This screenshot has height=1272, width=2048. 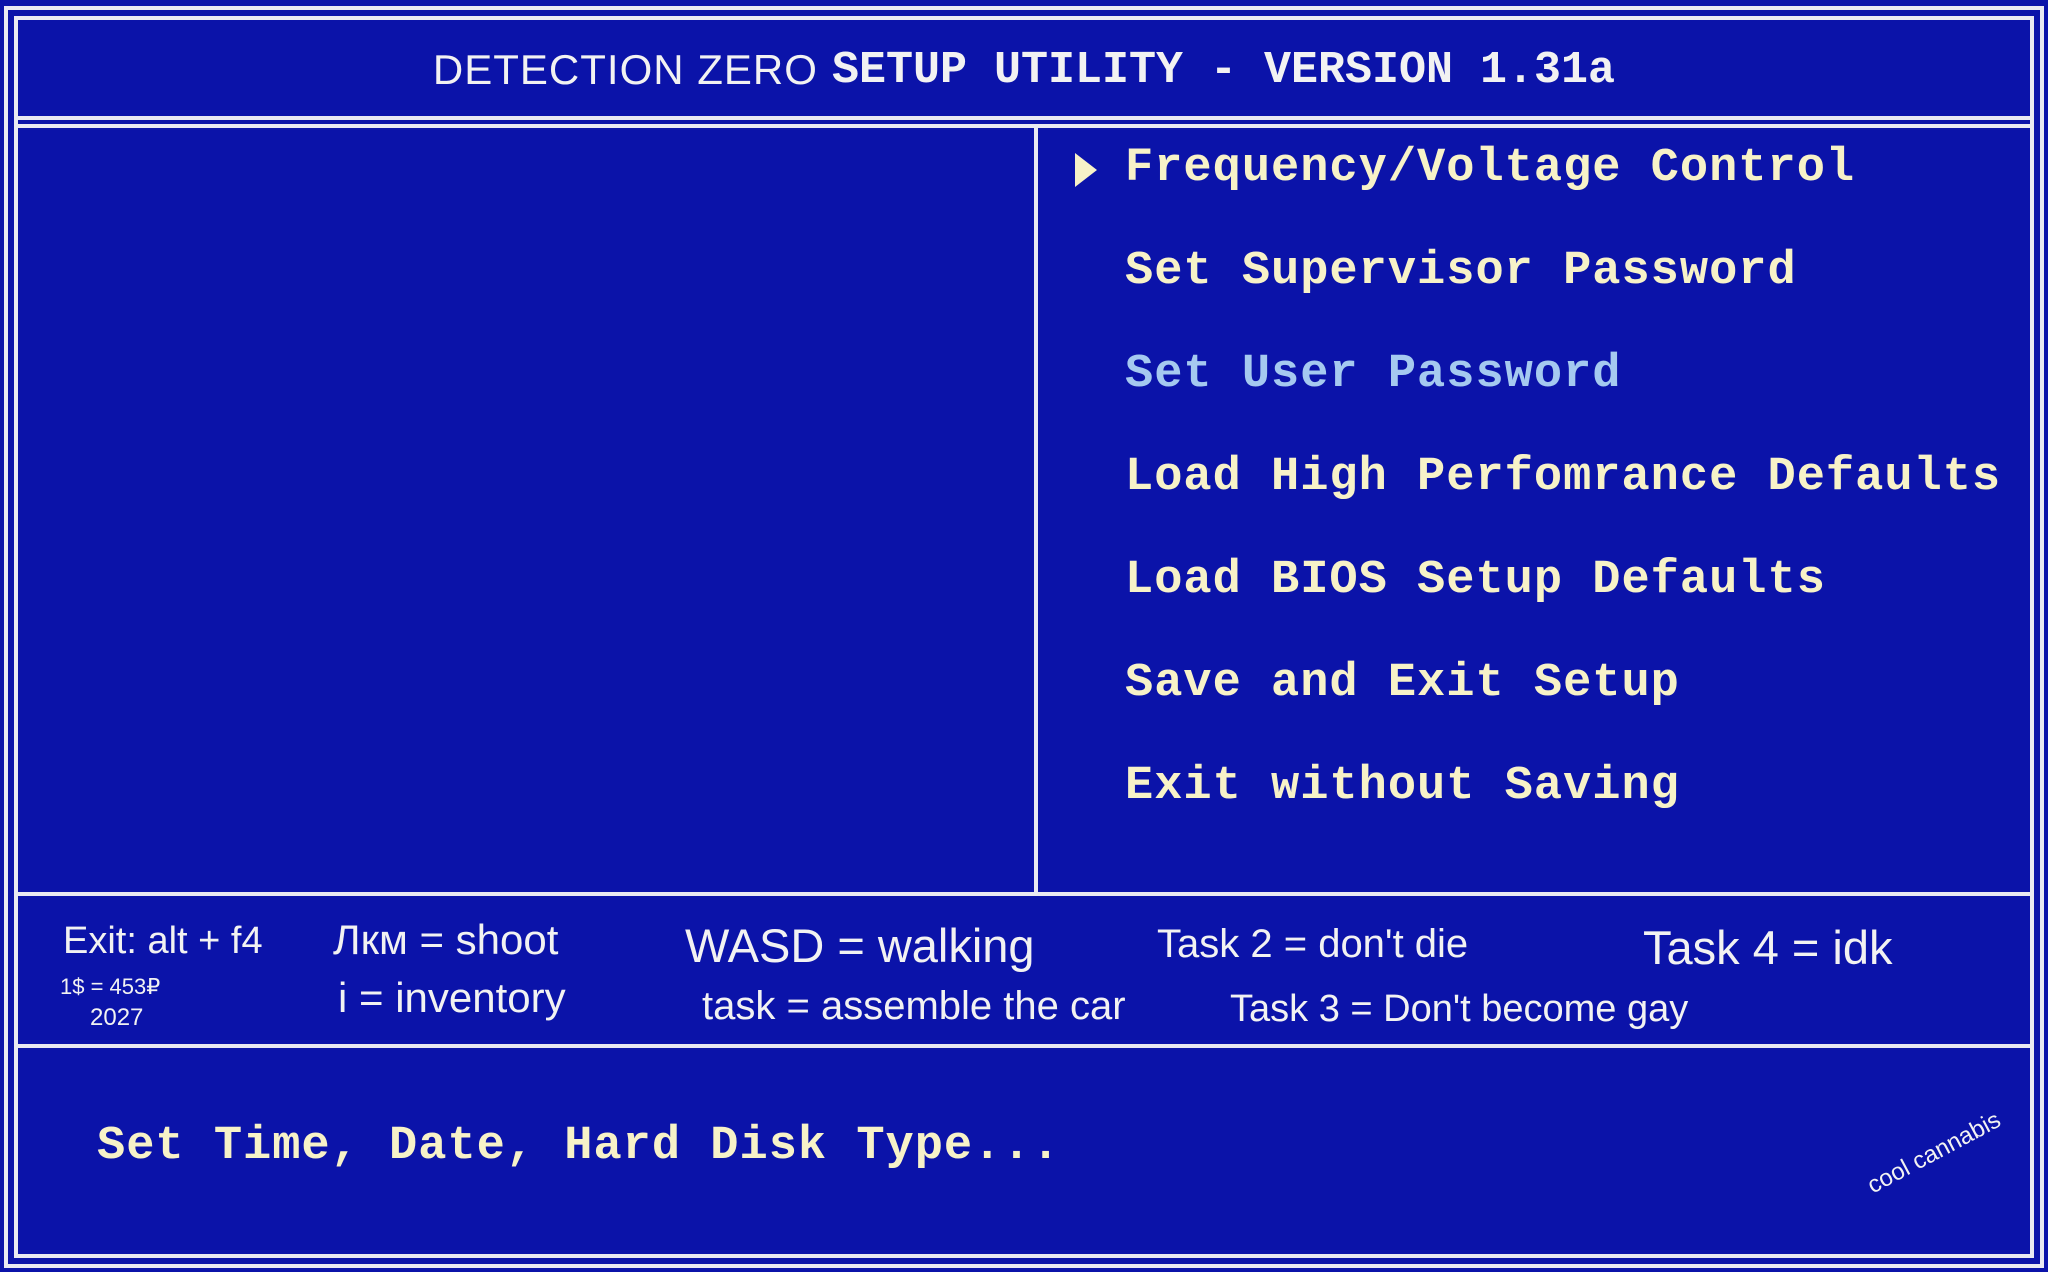 What do you see at coordinates (1086, 170) in the screenshot?
I see `selection-arrow-icon` at bounding box center [1086, 170].